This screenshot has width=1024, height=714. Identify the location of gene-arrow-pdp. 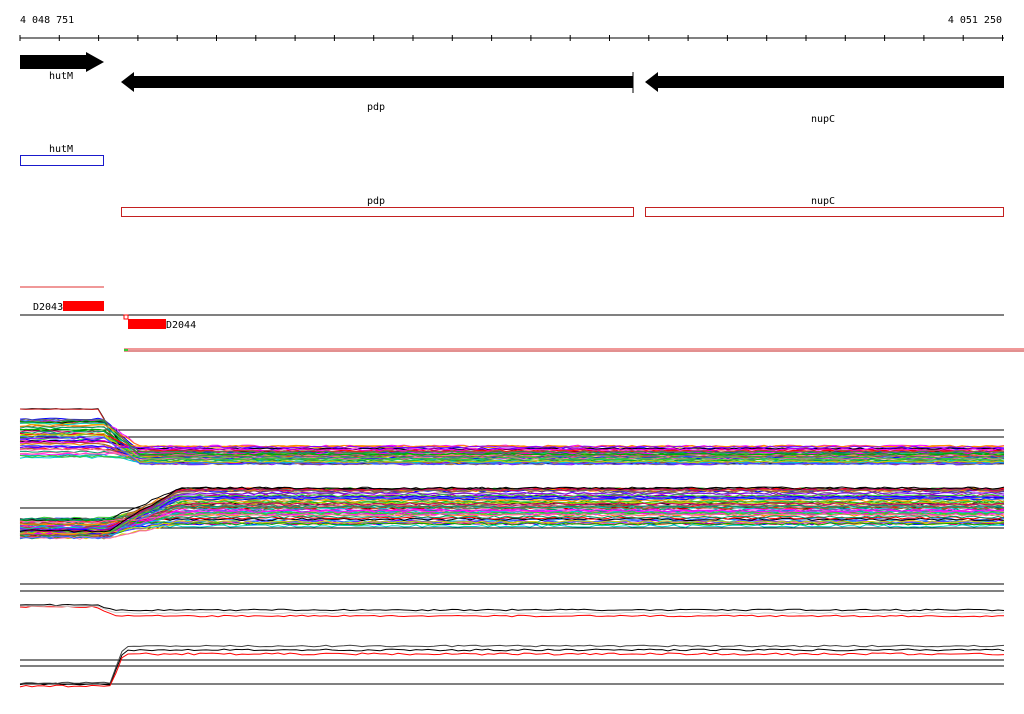
(377, 82).